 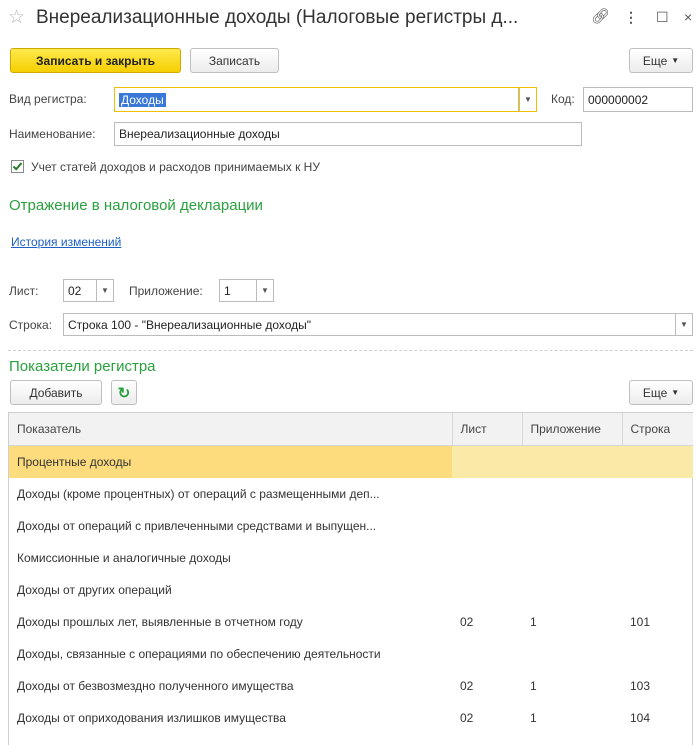 I want to click on table-row: Доходы от других операций, so click(x=351, y=590).